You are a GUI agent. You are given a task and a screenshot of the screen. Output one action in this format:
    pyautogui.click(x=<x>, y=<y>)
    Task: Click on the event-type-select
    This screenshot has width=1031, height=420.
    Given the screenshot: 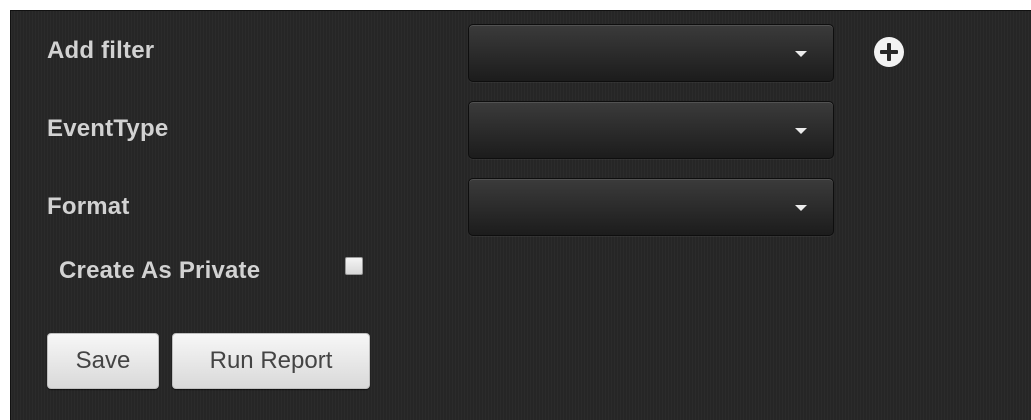 What is the action you would take?
    pyautogui.click(x=651, y=130)
    